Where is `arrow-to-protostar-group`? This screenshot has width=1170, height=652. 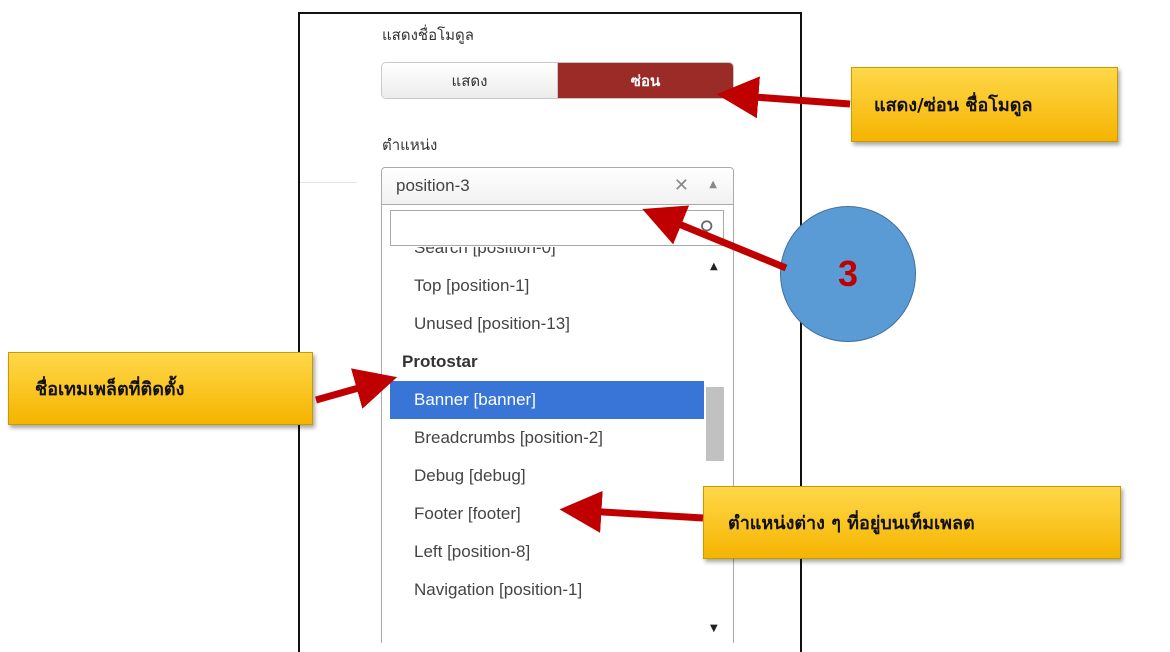
arrow-to-protostar-group is located at coordinates (356, 388).